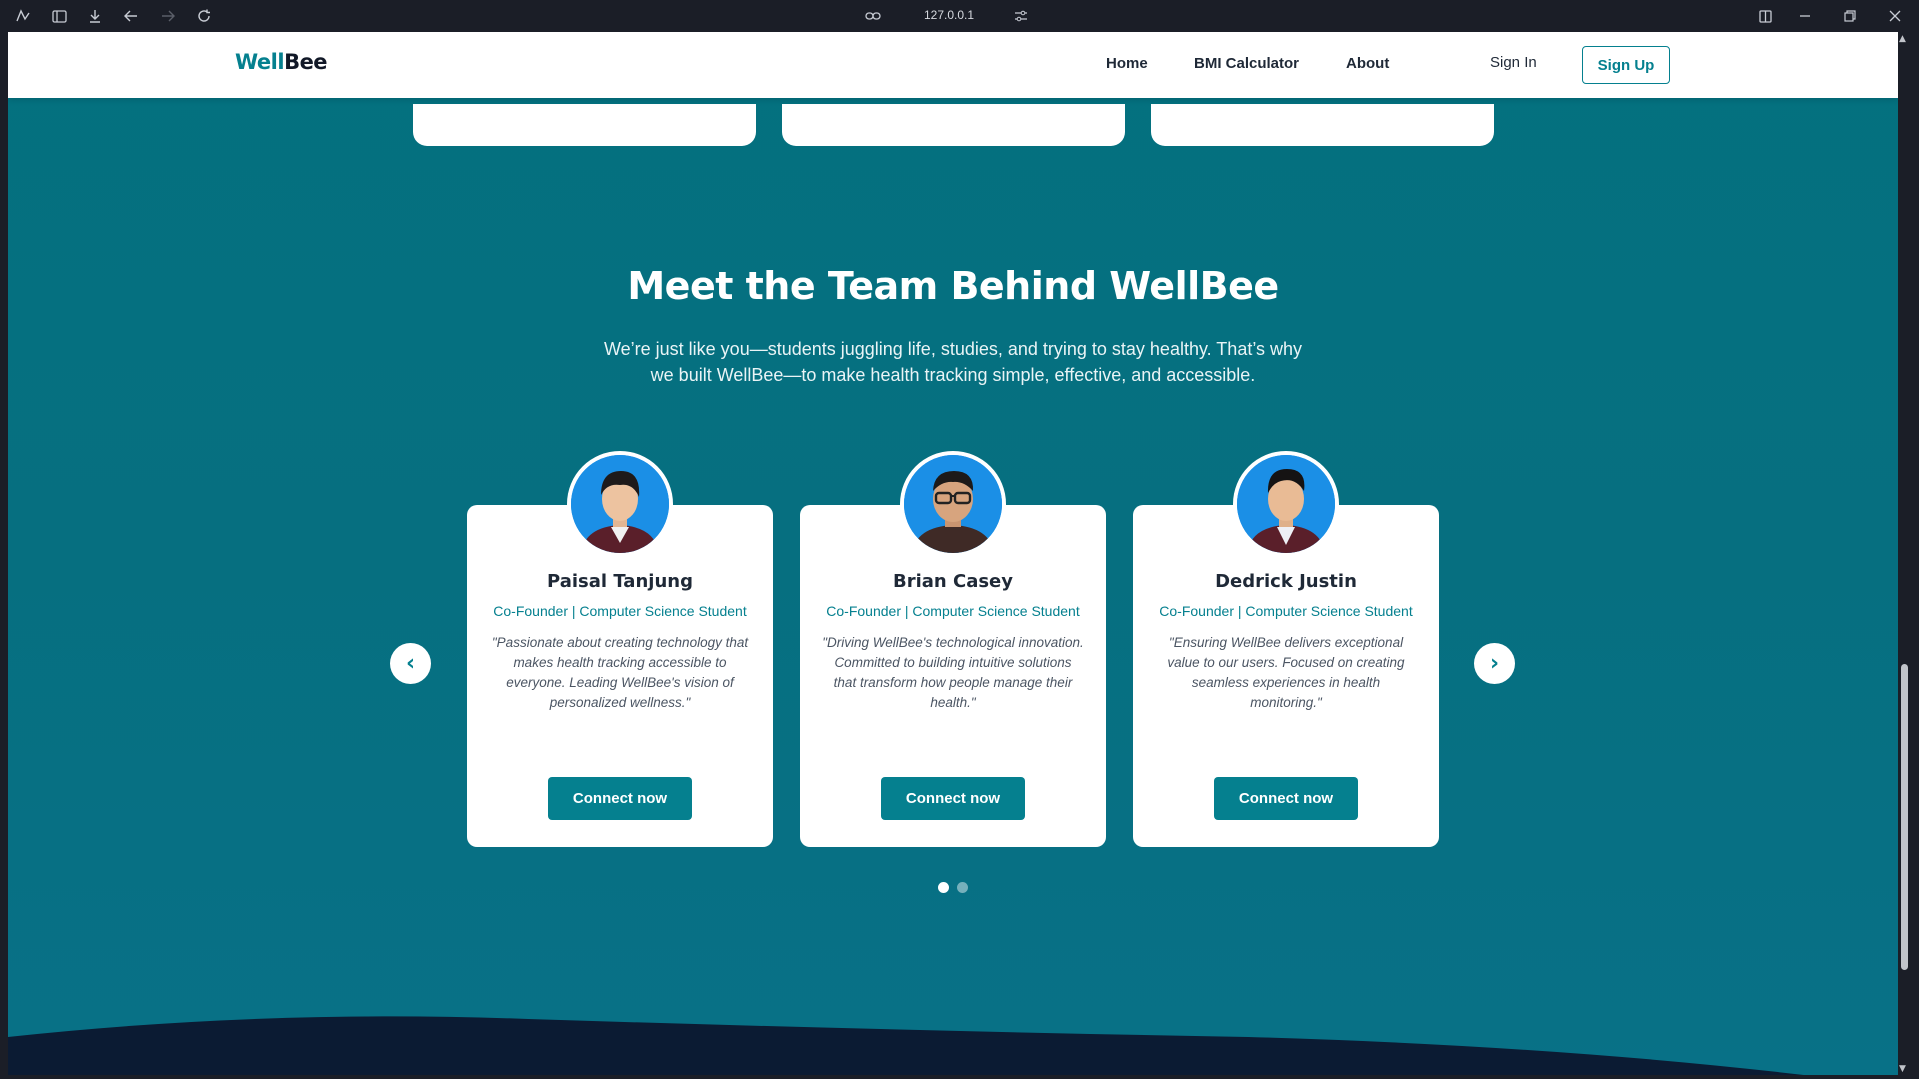 The image size is (1919, 1079). Describe the element at coordinates (1904, 817) in the screenshot. I see `scrollbar-thumb` at that location.